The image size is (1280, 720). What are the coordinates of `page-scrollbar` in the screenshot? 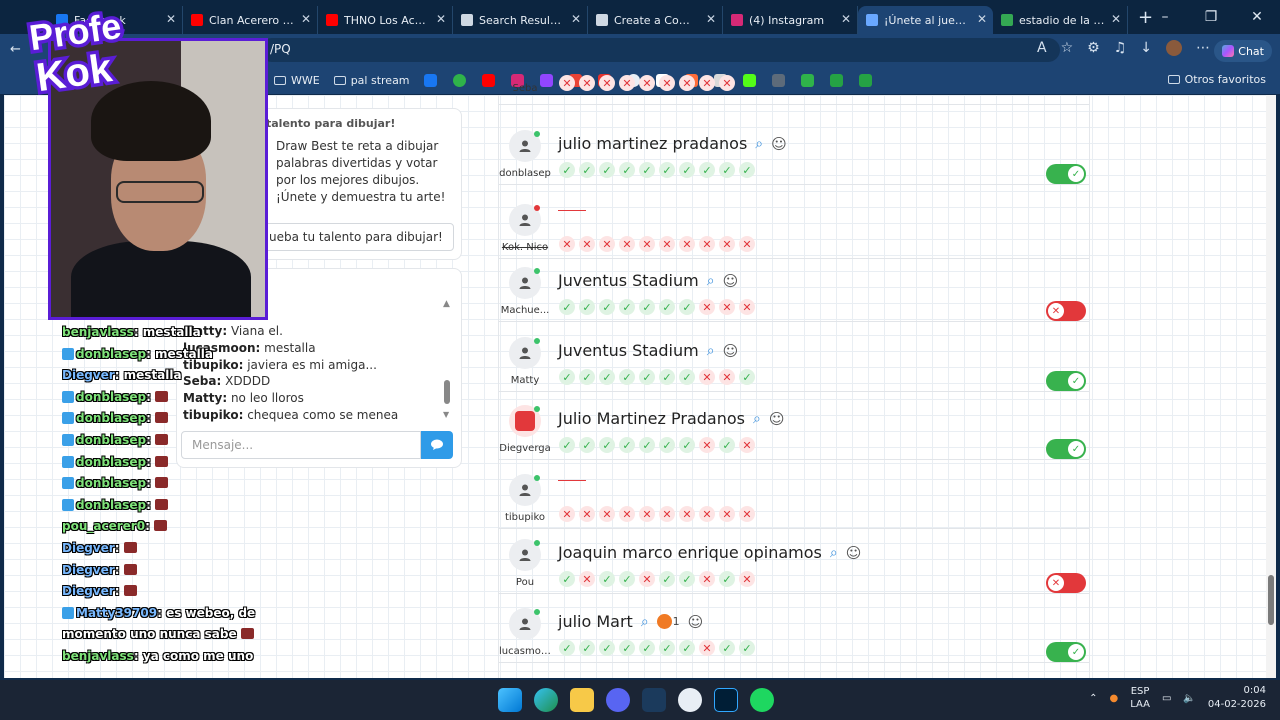 It's located at (1271, 386).